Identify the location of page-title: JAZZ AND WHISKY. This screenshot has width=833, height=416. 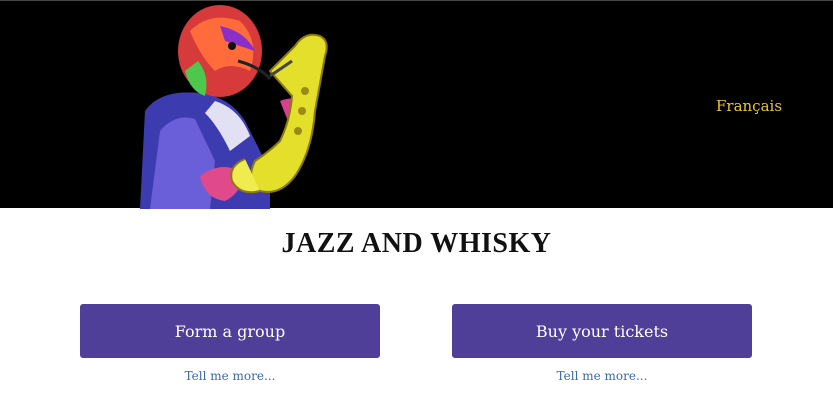
(416, 243).